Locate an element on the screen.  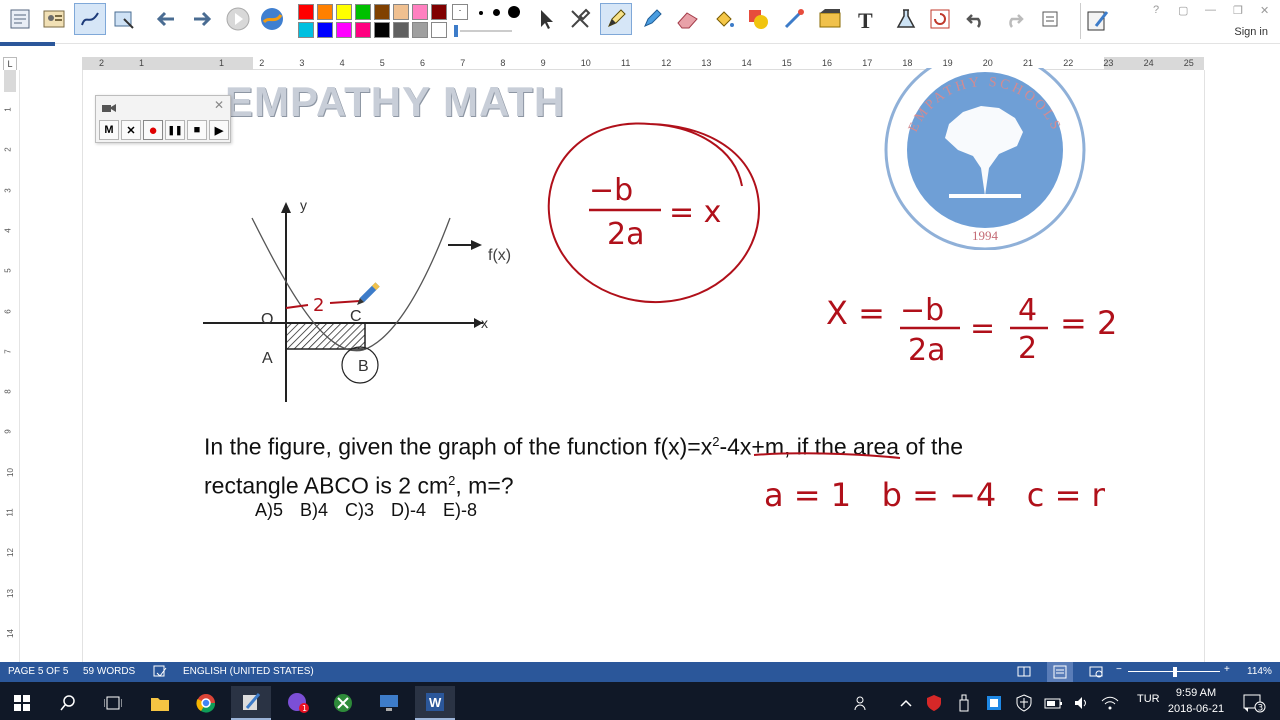
pen-tool-icon is located at coordinates (616, 19).